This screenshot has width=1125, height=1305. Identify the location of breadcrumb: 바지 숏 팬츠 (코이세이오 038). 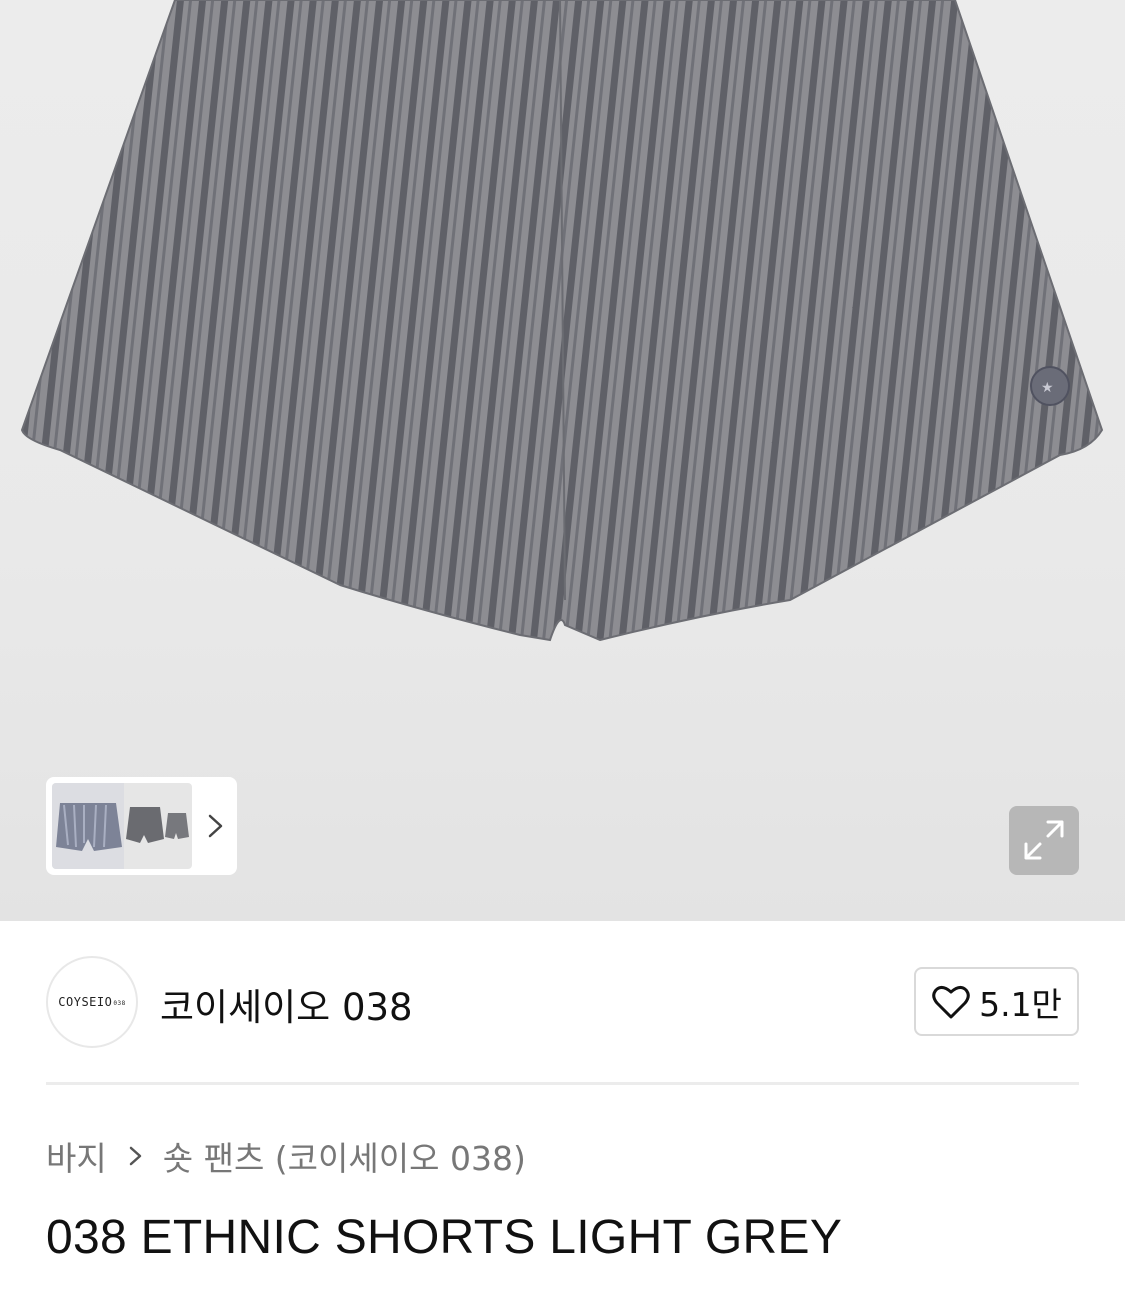
(286, 1156).